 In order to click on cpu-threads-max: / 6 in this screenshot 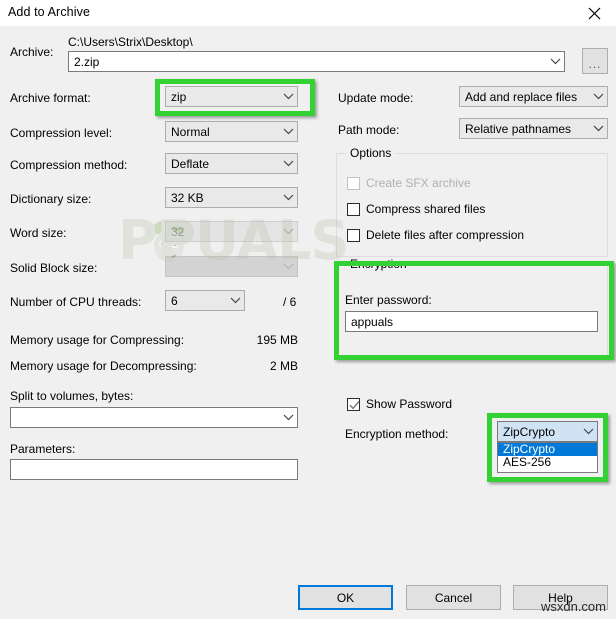, I will do `click(290, 302)`.